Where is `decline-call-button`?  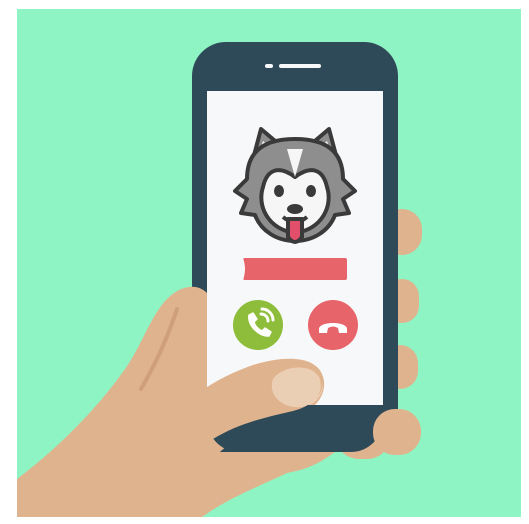
decline-call-button is located at coordinates (333, 325).